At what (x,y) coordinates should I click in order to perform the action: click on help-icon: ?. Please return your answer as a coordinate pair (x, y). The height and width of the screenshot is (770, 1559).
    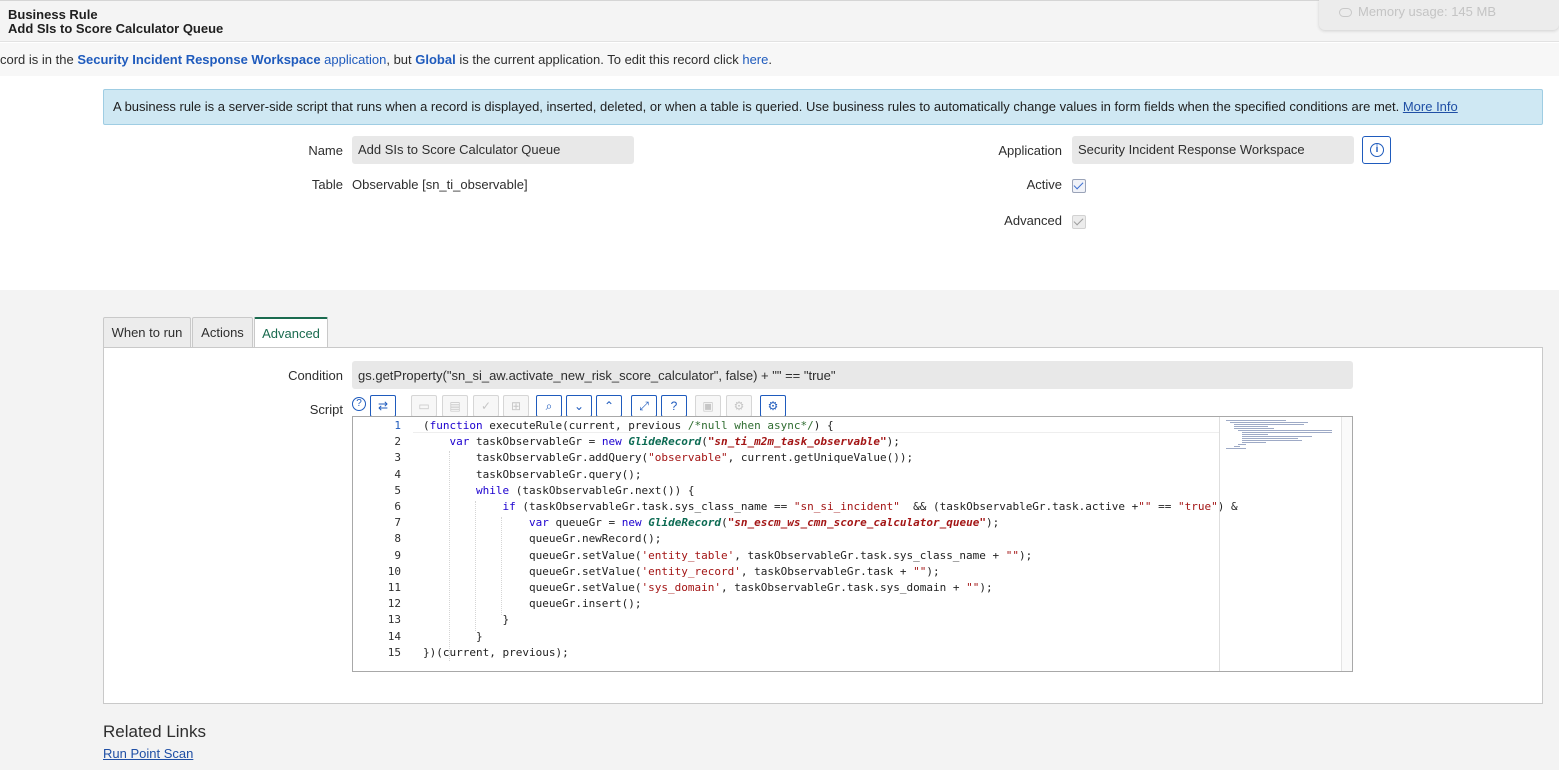
    Looking at the image, I should click on (674, 406).